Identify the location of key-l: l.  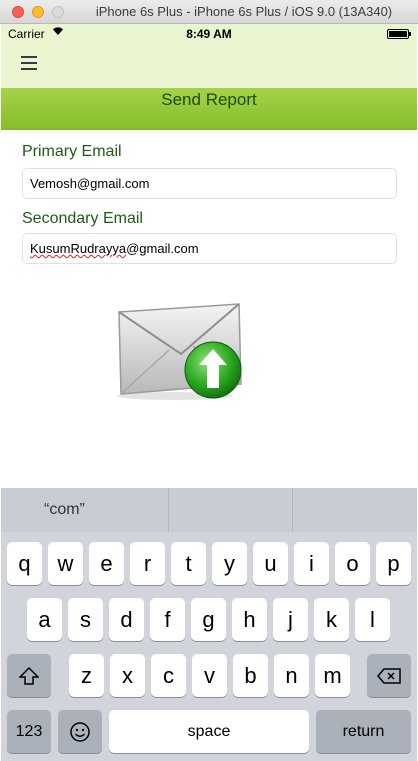
(372, 619).